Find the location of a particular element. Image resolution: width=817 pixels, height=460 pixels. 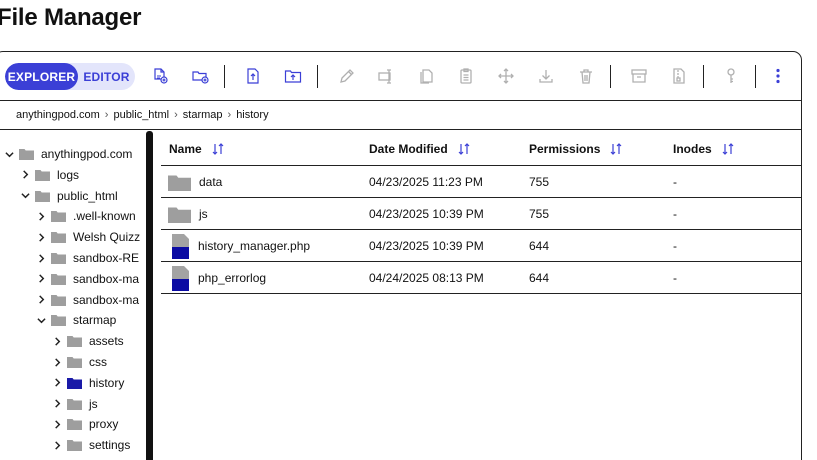

breadcrumb-item: history is located at coordinates (252, 115).